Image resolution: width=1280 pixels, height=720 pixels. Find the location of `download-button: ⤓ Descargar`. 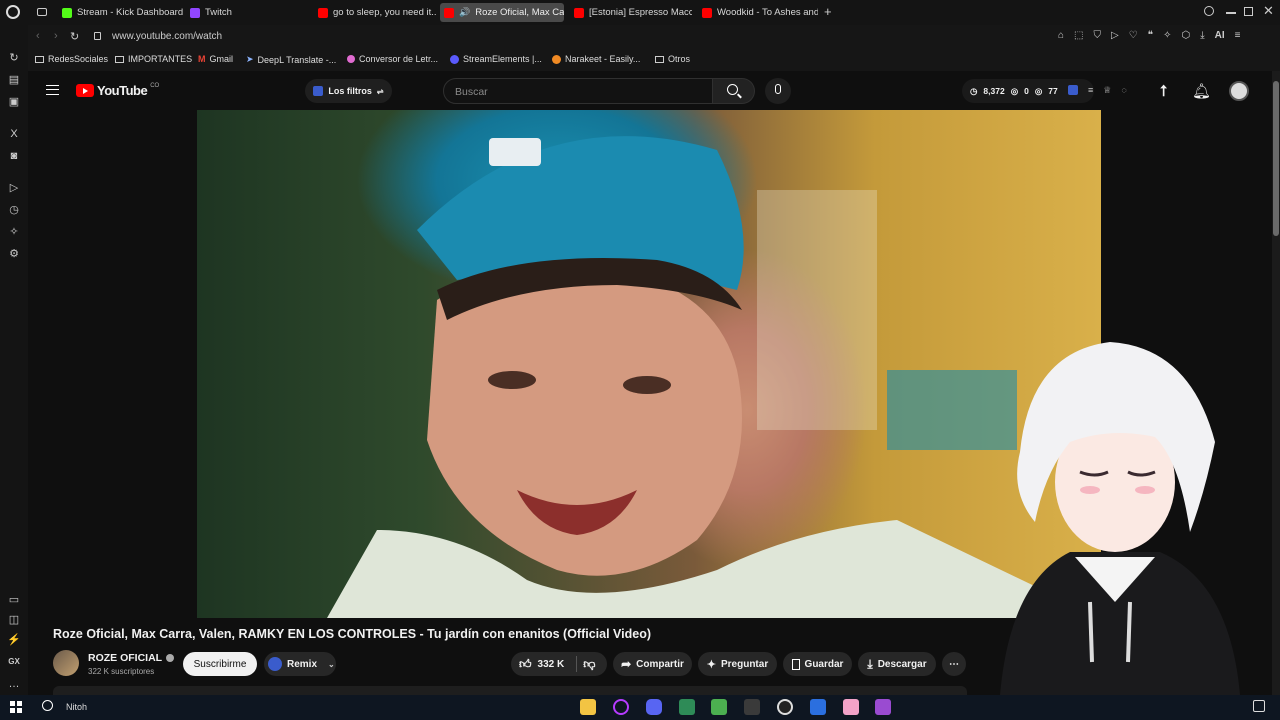

download-button: ⤓ Descargar is located at coordinates (897, 664).